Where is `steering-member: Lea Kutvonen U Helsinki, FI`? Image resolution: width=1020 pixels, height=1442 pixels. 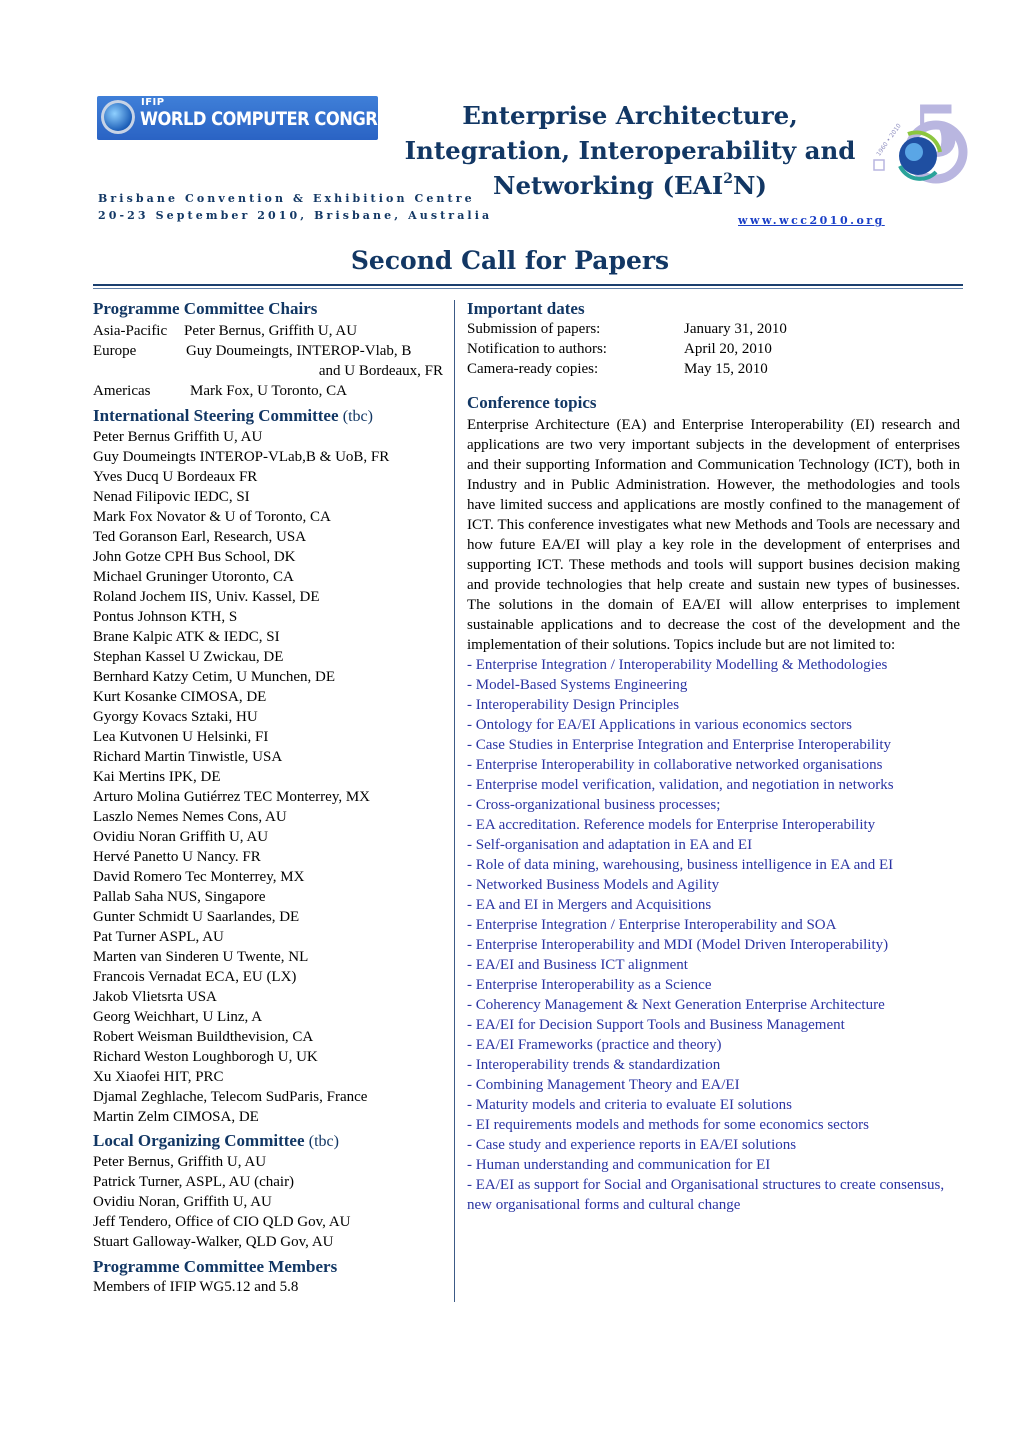 steering-member: Lea Kutvonen U Helsinki, FI is located at coordinates (181, 737).